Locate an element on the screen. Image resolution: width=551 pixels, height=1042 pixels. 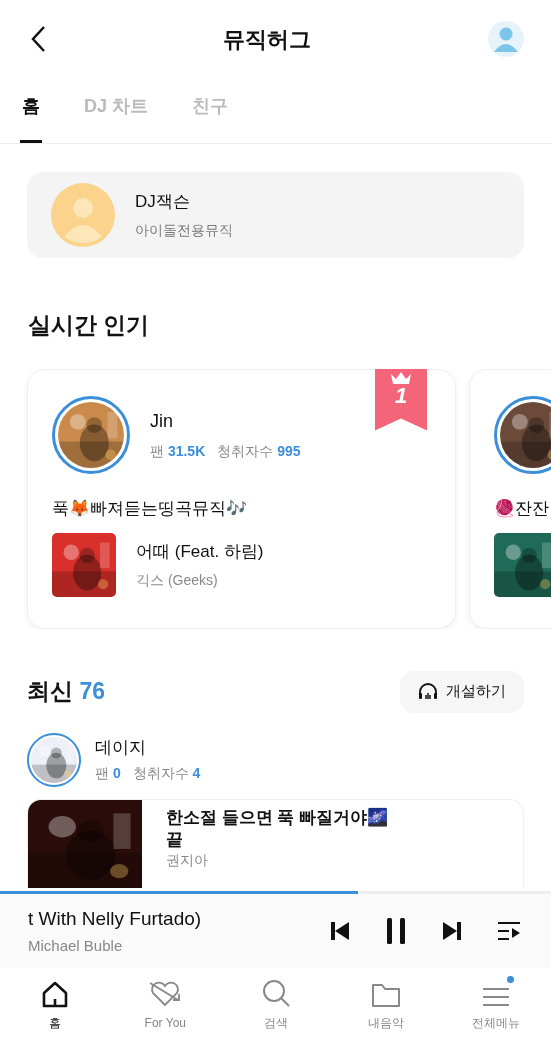
fan-count: 팬 31.5K is located at coordinates (178, 451).